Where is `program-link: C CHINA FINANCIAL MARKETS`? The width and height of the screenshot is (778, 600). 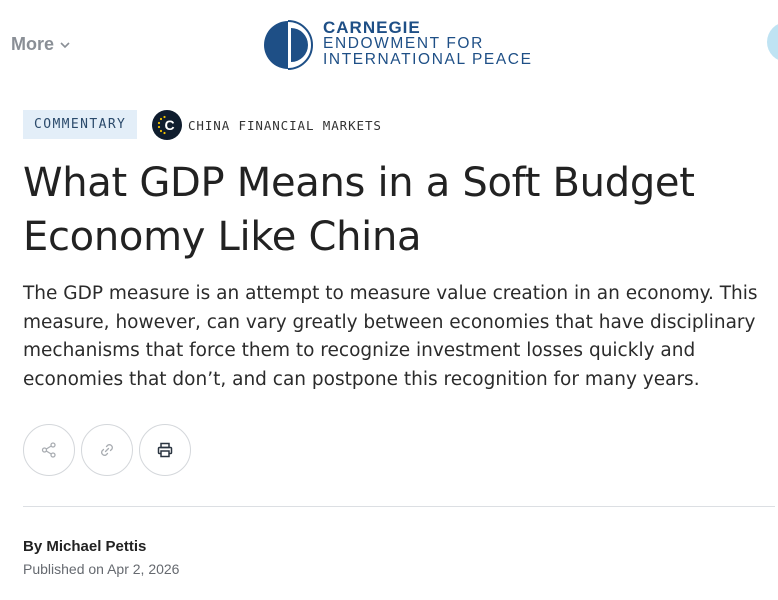 program-link: C CHINA FINANCIAL MARKETS is located at coordinates (267, 125).